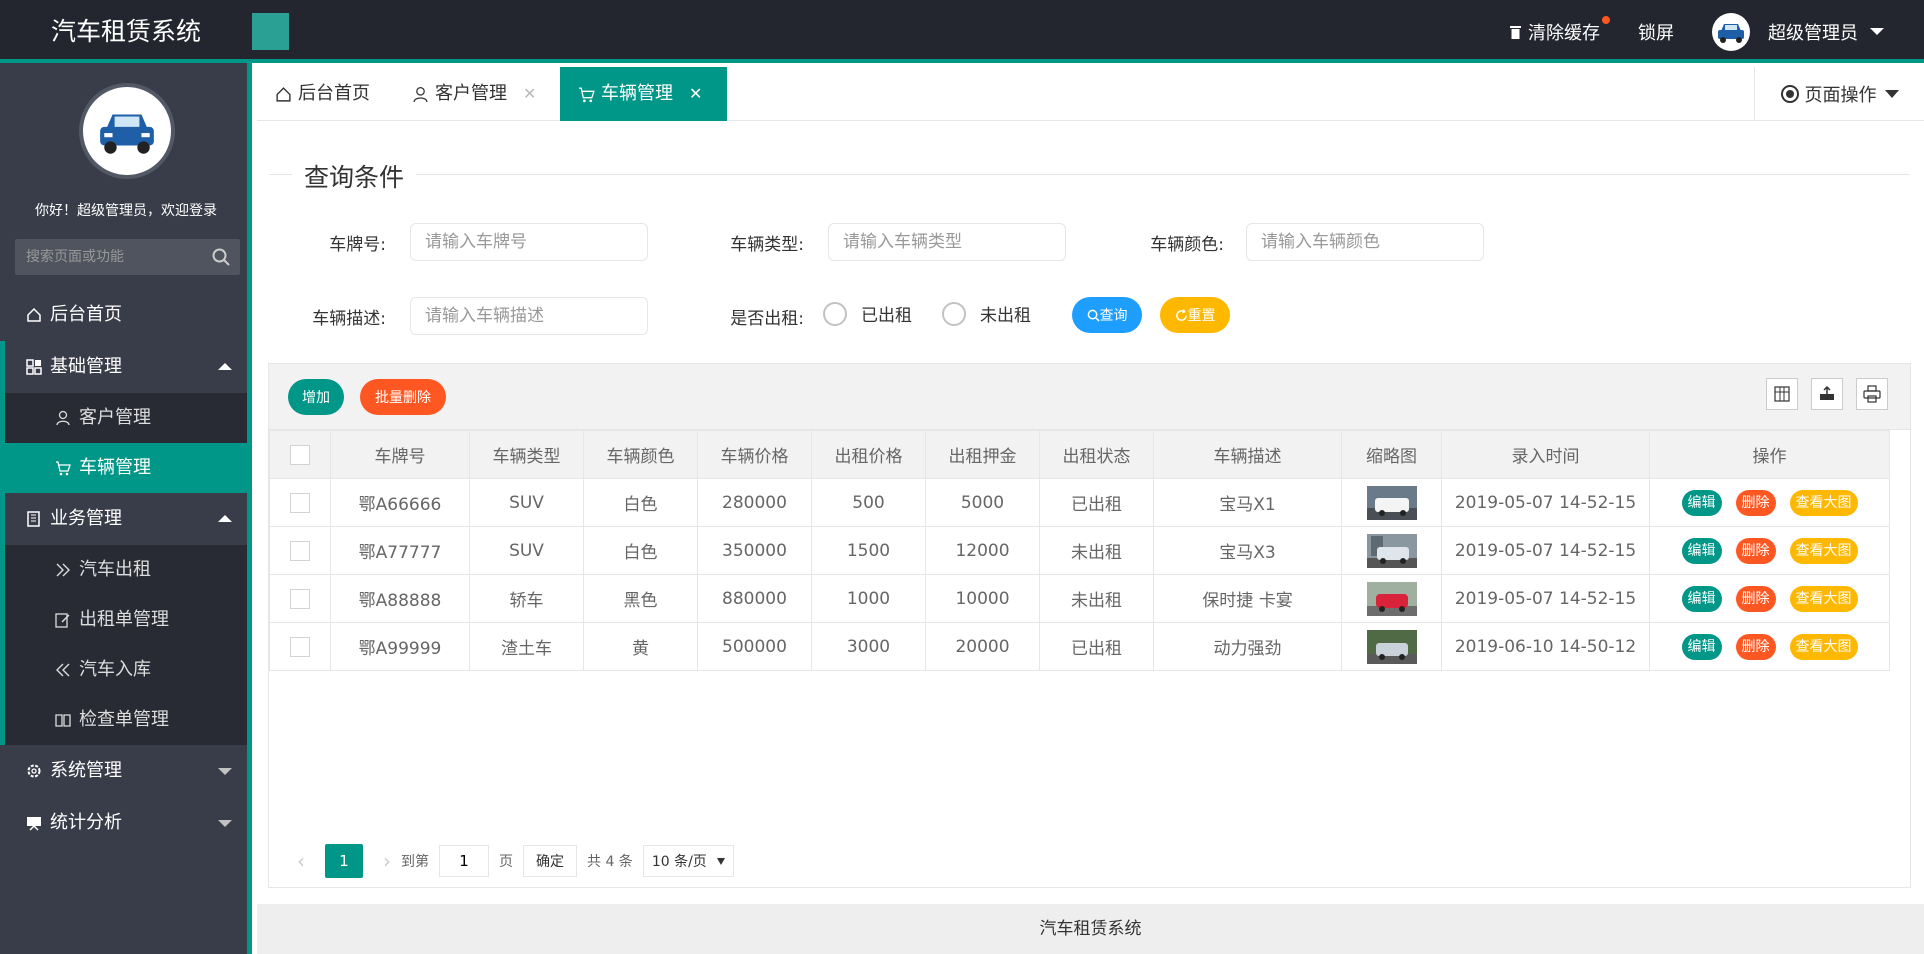  What do you see at coordinates (643, 94) in the screenshot?
I see `tab-vehicles: 车辆管理 ✕` at bounding box center [643, 94].